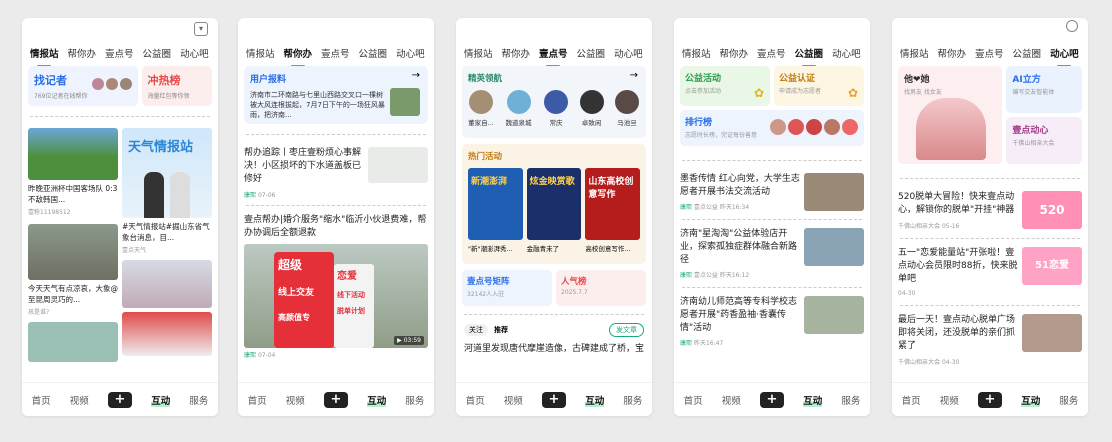  I want to click on heart-sub: 找男友 找女友, so click(923, 92).